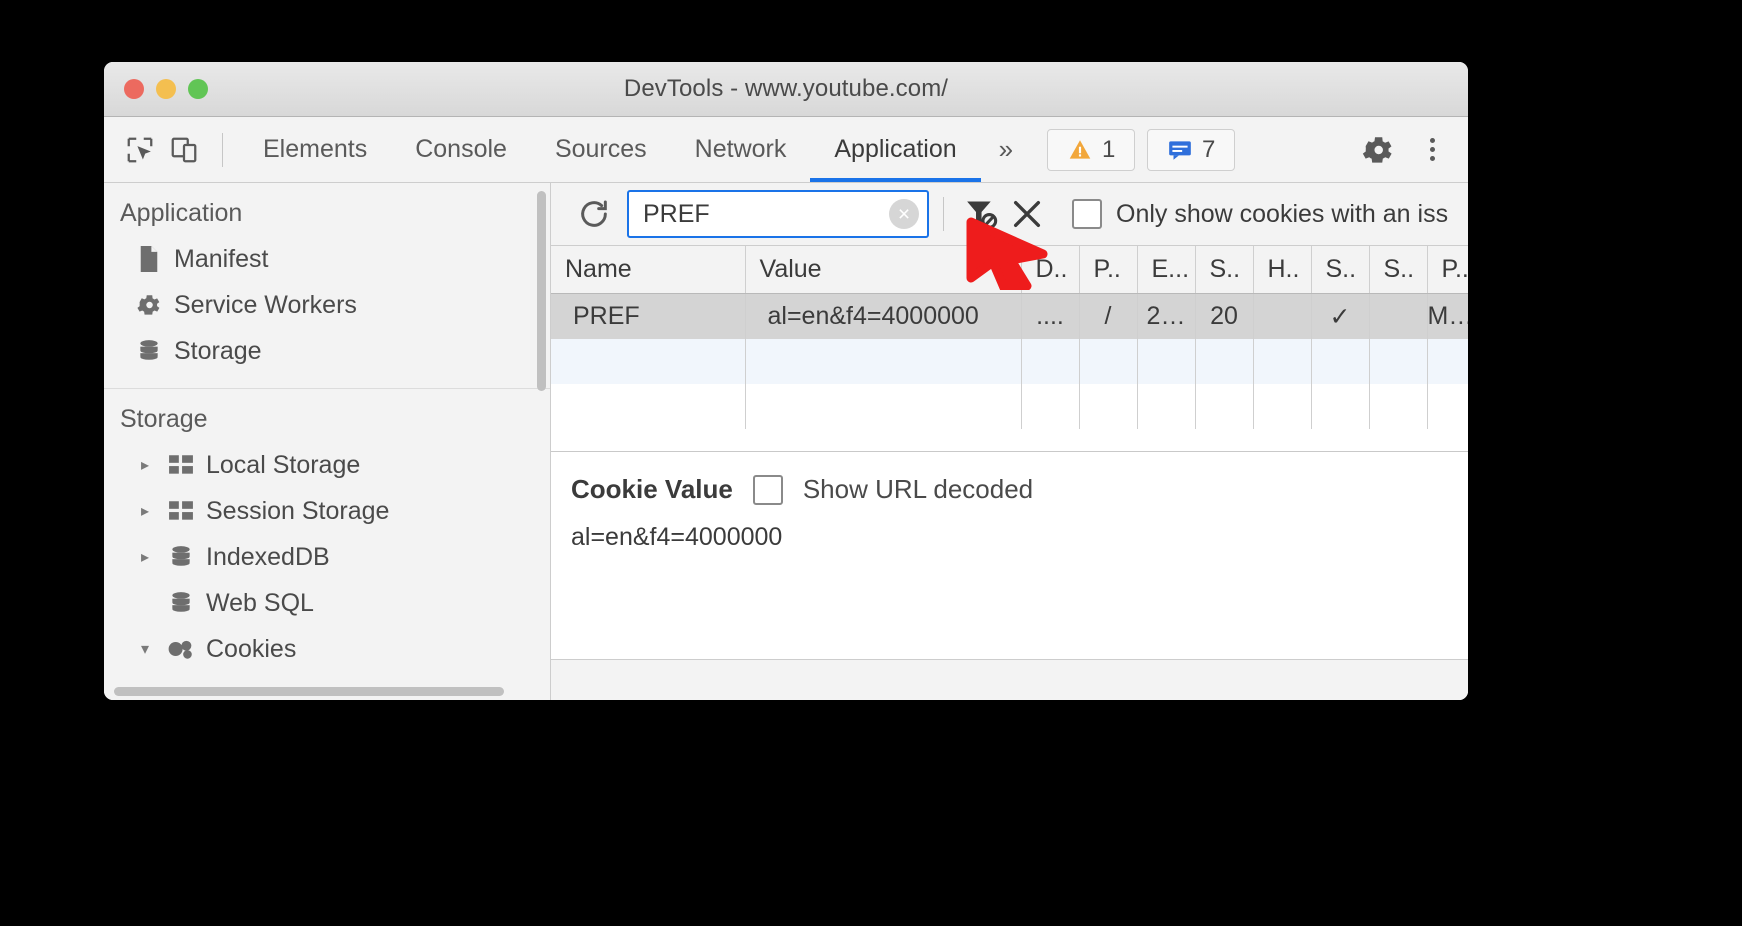  What do you see at coordinates (1224, 316) in the screenshot?
I see `cell-size: 20` at bounding box center [1224, 316].